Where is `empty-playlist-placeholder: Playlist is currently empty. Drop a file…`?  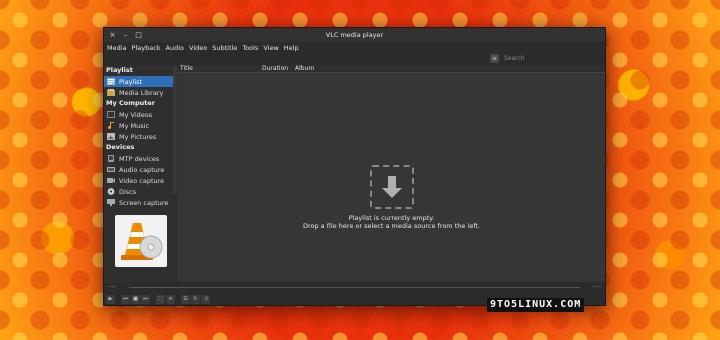 empty-playlist-placeholder: Playlist is currently empty. Drop a file… is located at coordinates (391, 197).